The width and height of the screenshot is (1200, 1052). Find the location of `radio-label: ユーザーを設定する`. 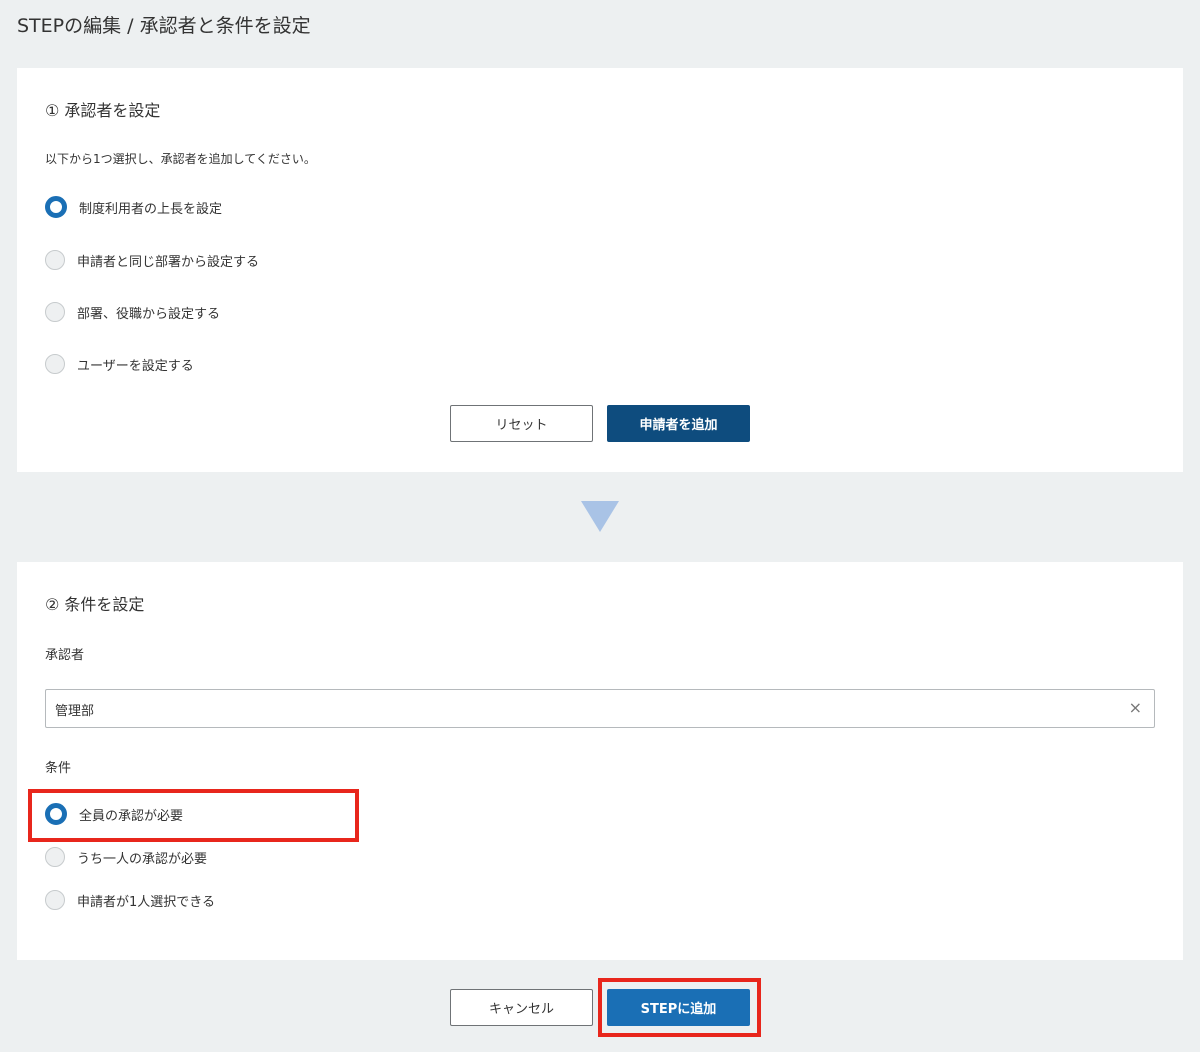

radio-label: ユーザーを設定する is located at coordinates (135, 366).